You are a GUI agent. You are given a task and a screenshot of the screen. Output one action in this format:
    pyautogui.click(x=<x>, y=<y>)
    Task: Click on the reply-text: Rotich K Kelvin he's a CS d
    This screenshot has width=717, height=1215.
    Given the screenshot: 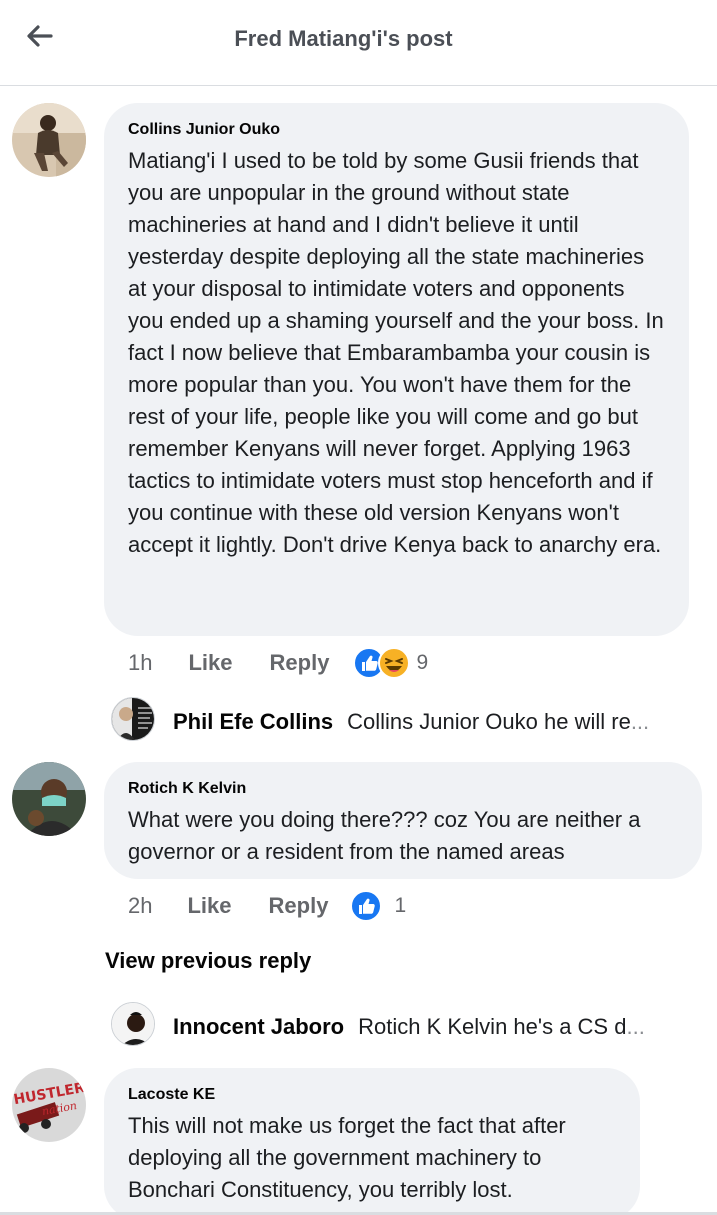 What is the action you would take?
    pyautogui.click(x=492, y=1026)
    